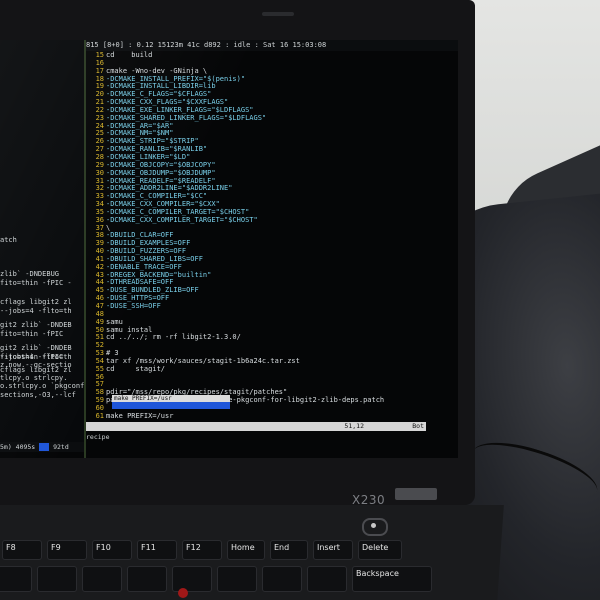 The height and width of the screenshot is (600, 600). Describe the element at coordinates (171, 405) in the screenshot. I see `completion-bar` at that location.